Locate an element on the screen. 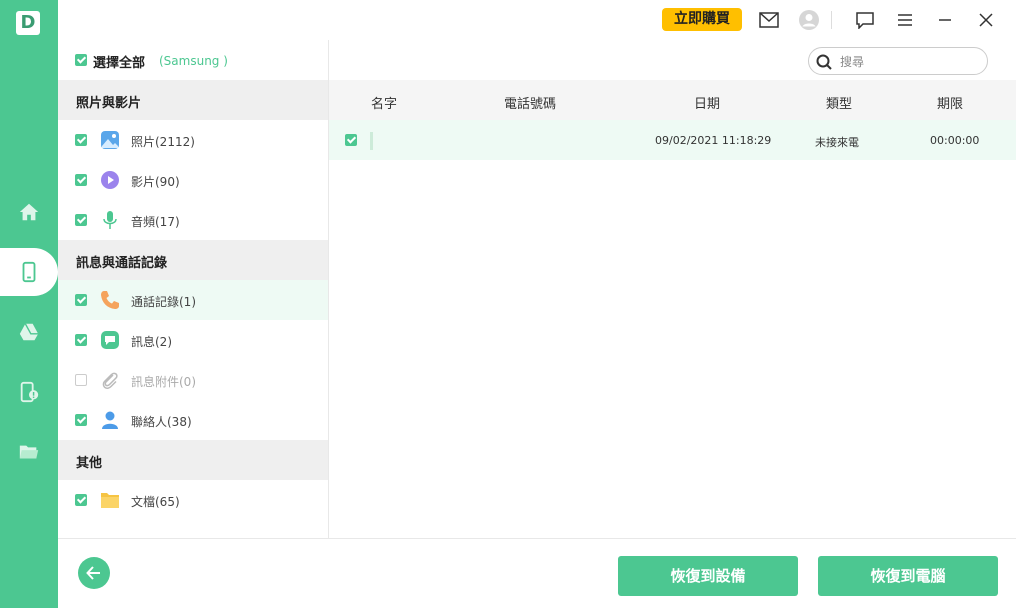 Image resolution: width=1016 pixels, height=608 pixels. category-item-photos: 照片(2112) is located at coordinates (193, 140).